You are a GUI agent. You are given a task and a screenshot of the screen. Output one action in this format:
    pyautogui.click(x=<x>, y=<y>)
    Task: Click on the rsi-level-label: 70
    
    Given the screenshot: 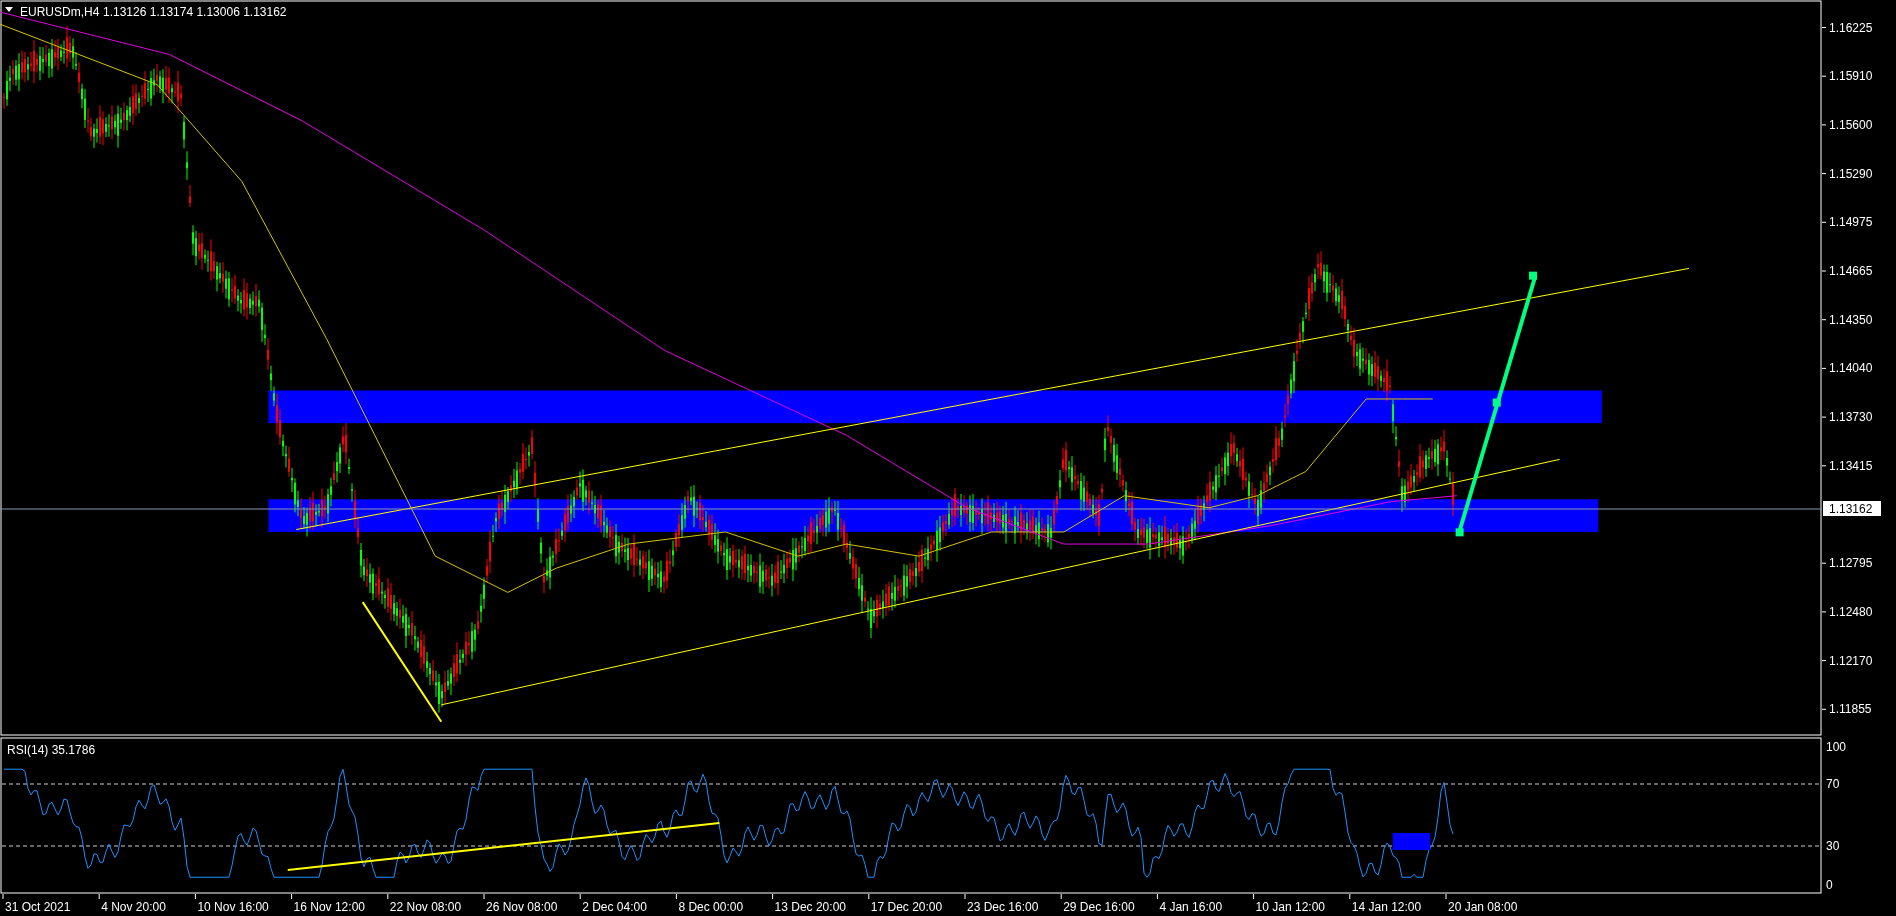 What is the action you would take?
    pyautogui.click(x=1833, y=784)
    